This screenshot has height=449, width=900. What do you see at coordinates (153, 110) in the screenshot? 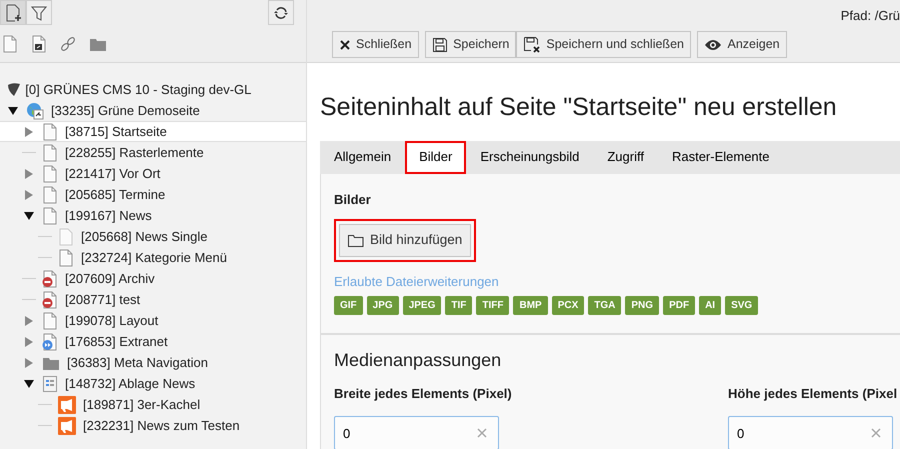
I see `tree-item: [33235] Grüne Demoseite` at bounding box center [153, 110].